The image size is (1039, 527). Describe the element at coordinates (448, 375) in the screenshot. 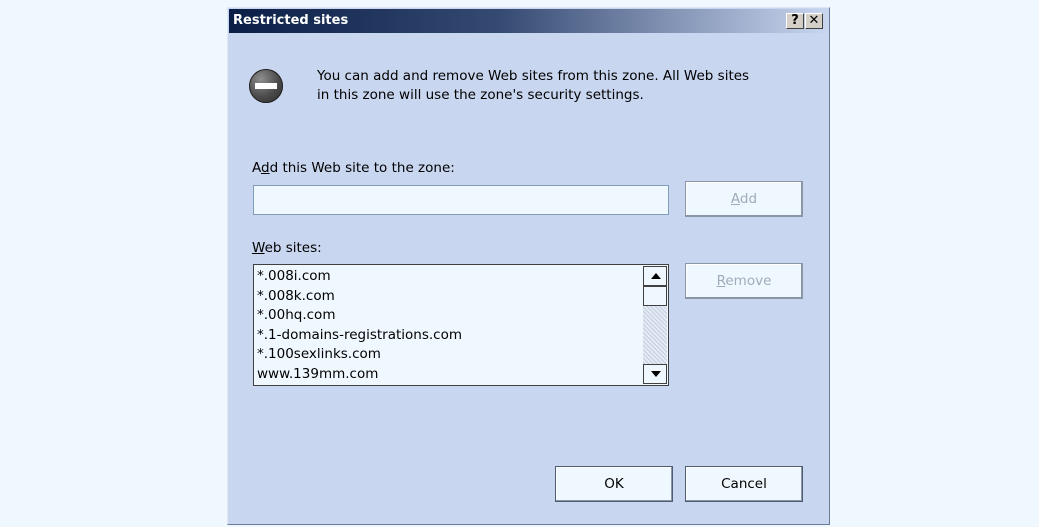

I see `list-item: www.139mm.com` at that location.